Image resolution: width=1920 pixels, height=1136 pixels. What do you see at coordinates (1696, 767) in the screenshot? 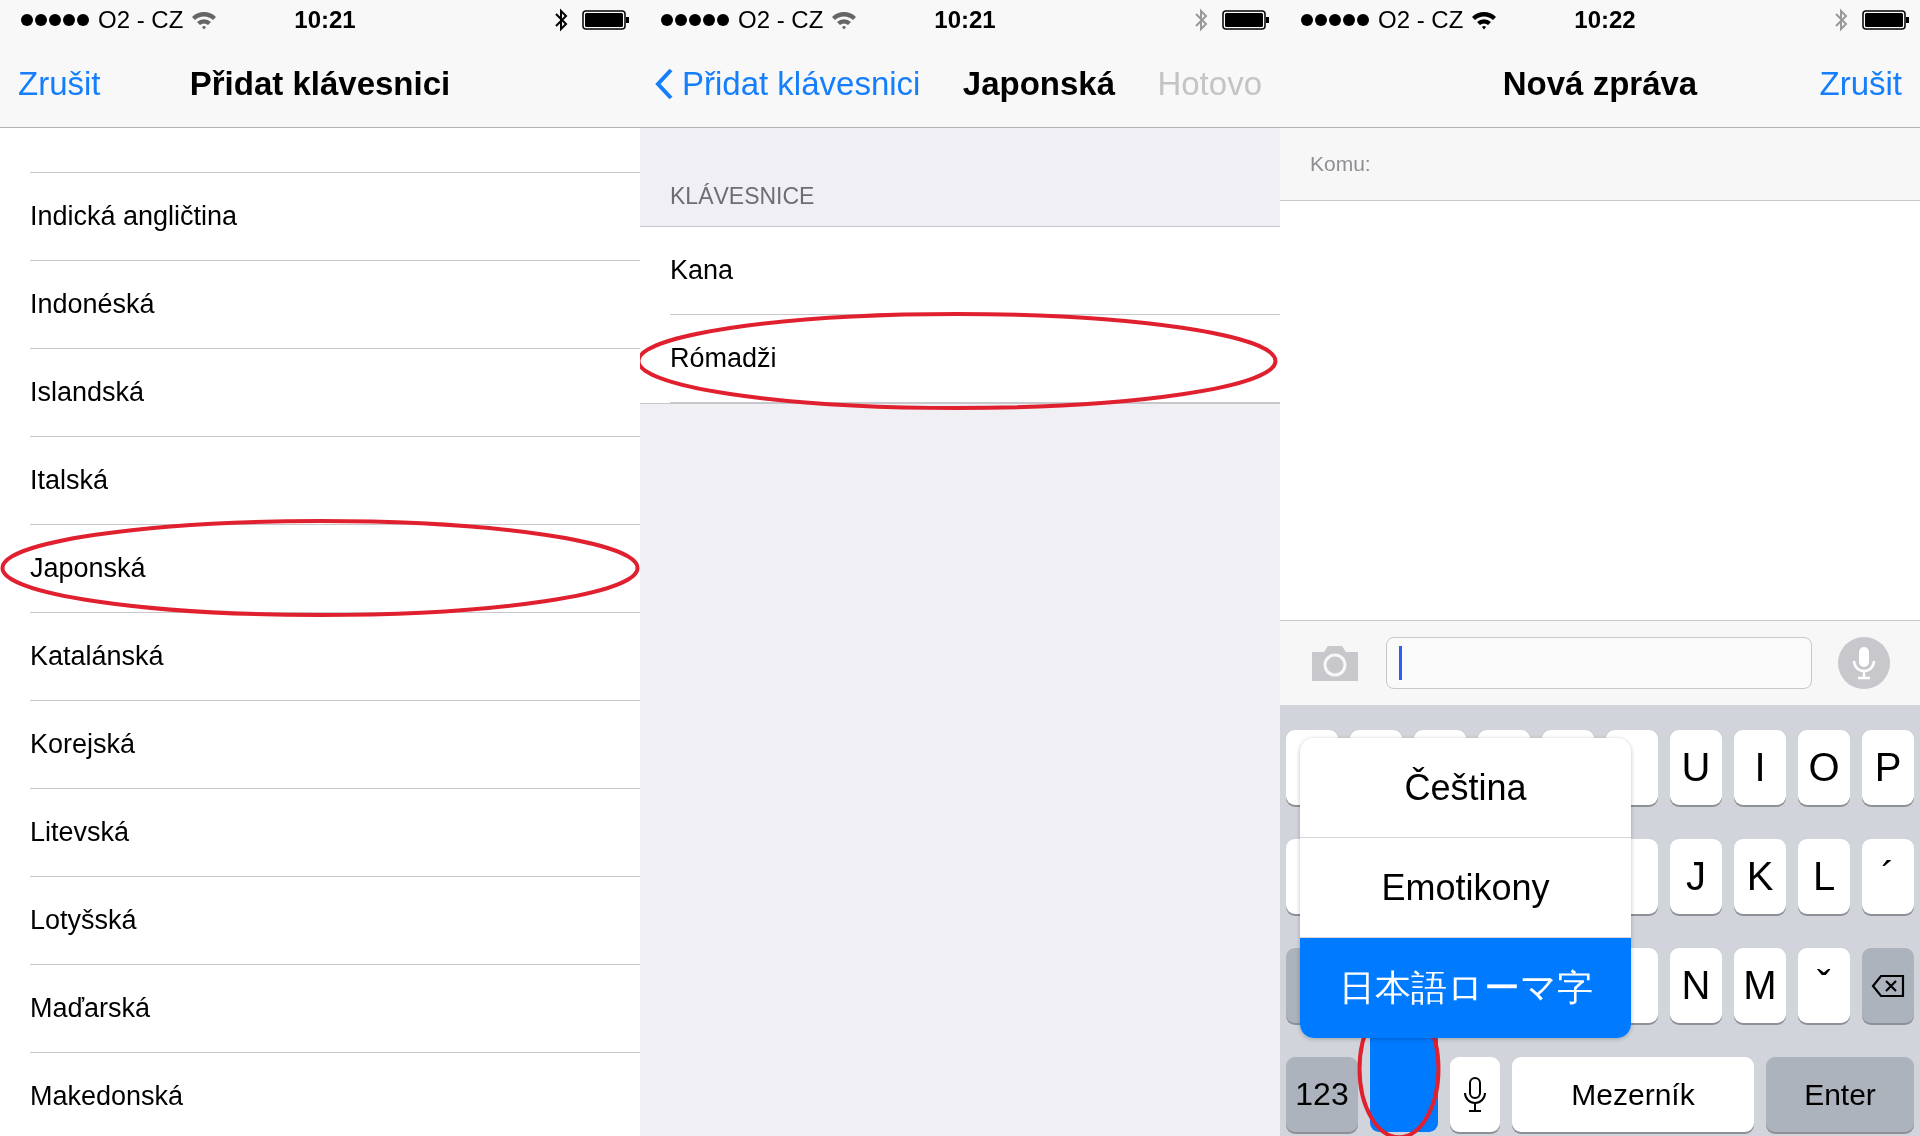
I see `letter-key: U` at bounding box center [1696, 767].